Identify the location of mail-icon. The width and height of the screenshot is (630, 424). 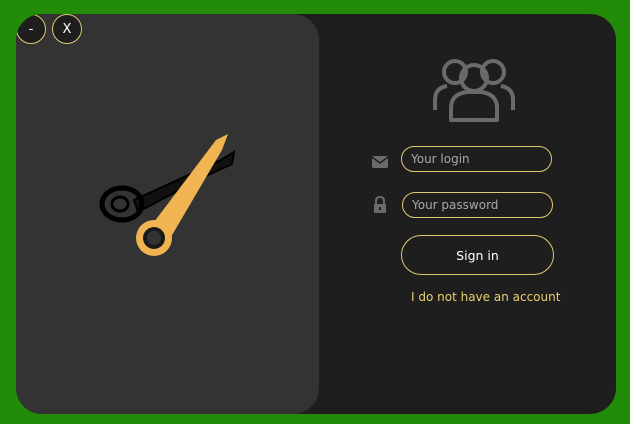
(380, 162).